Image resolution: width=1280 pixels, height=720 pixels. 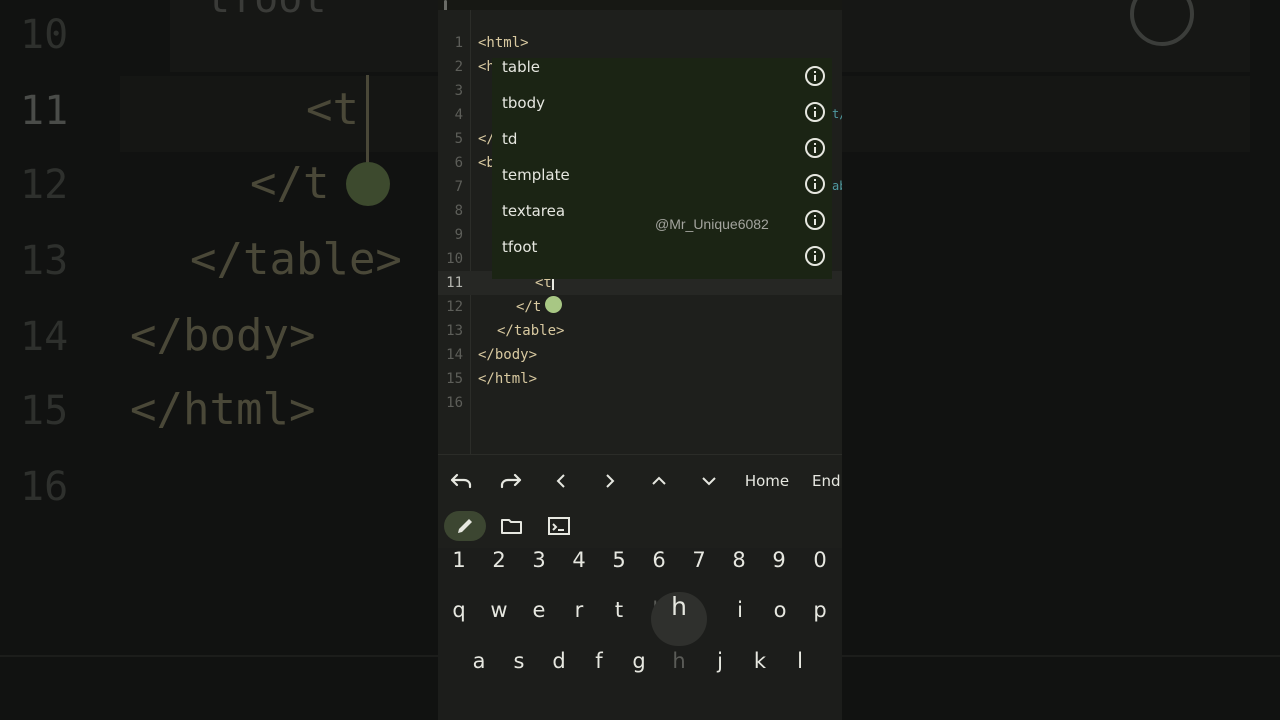 What do you see at coordinates (579, 621) in the screenshot?
I see `key-r: r` at bounding box center [579, 621].